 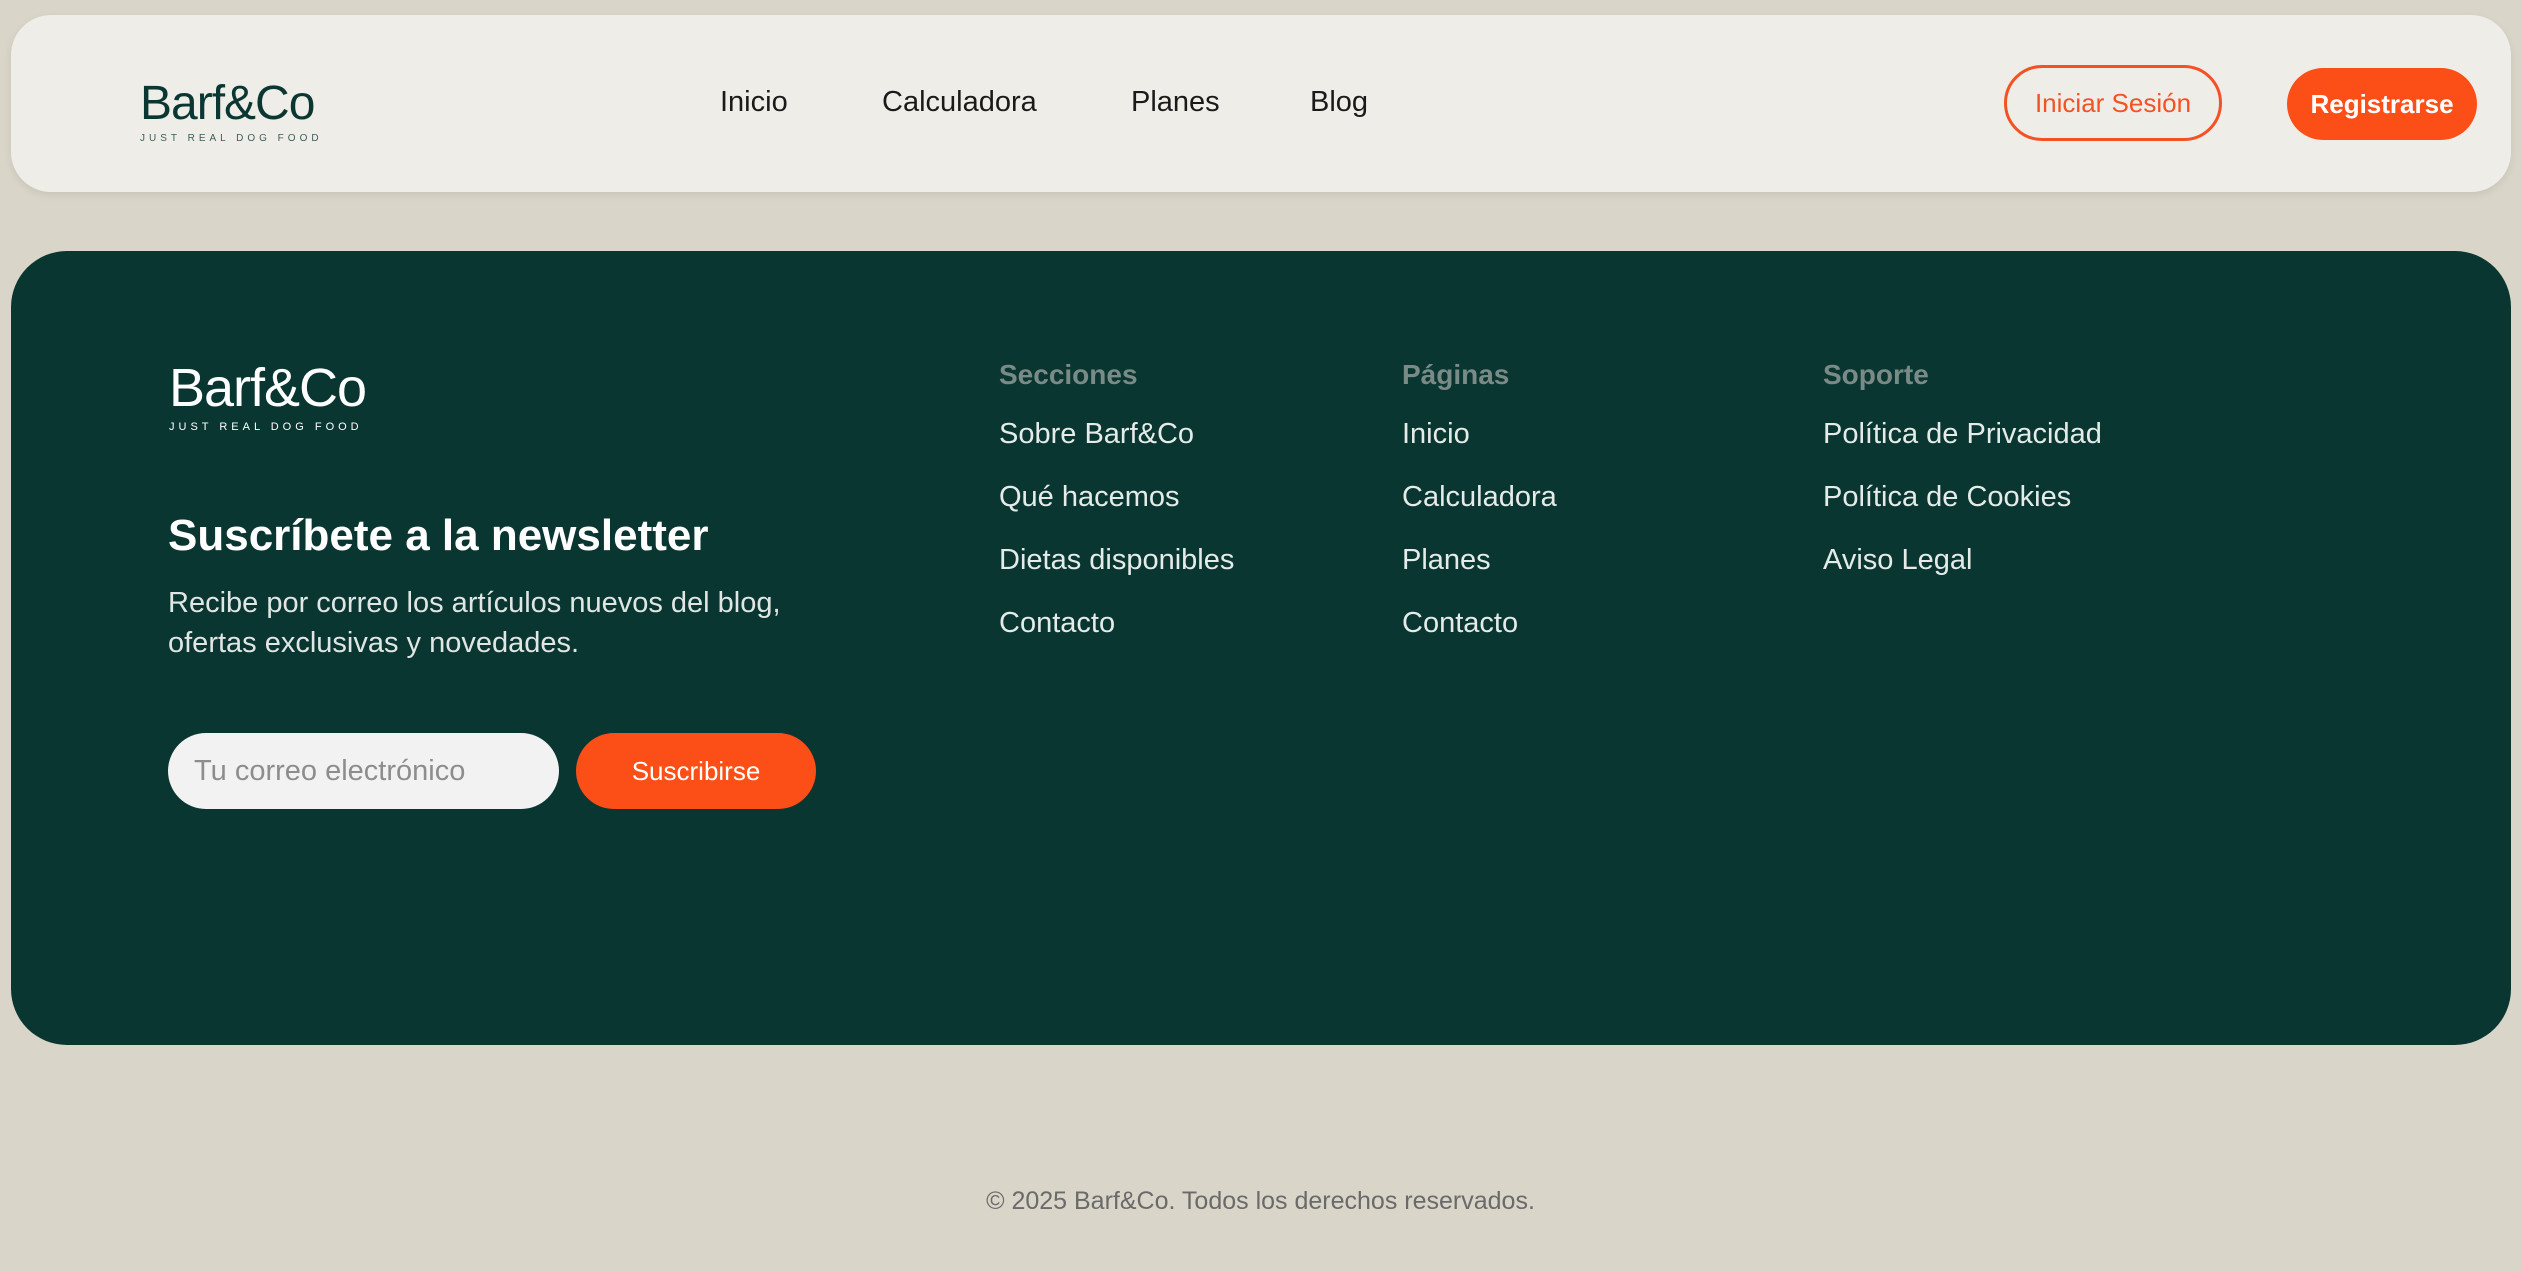 I want to click on logo-wordmark: Barf&Co, so click(x=227, y=103).